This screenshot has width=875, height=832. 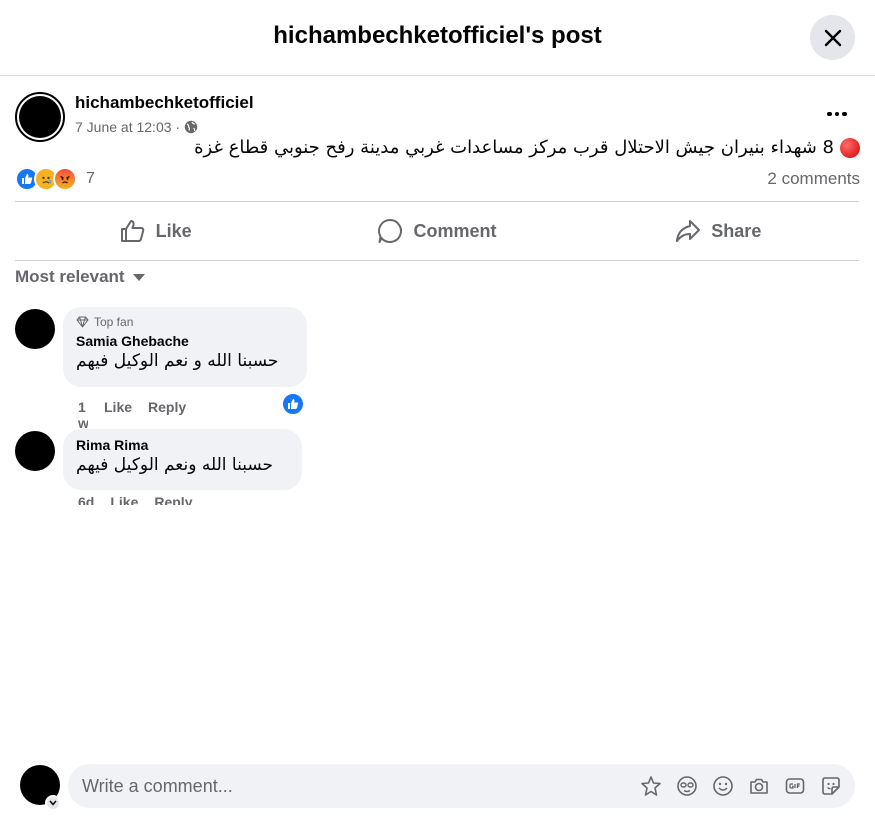 I want to click on comment-bubble: Rima Rima حسبنا الله ونعم الوكيل فيهم, so click(x=182, y=459).